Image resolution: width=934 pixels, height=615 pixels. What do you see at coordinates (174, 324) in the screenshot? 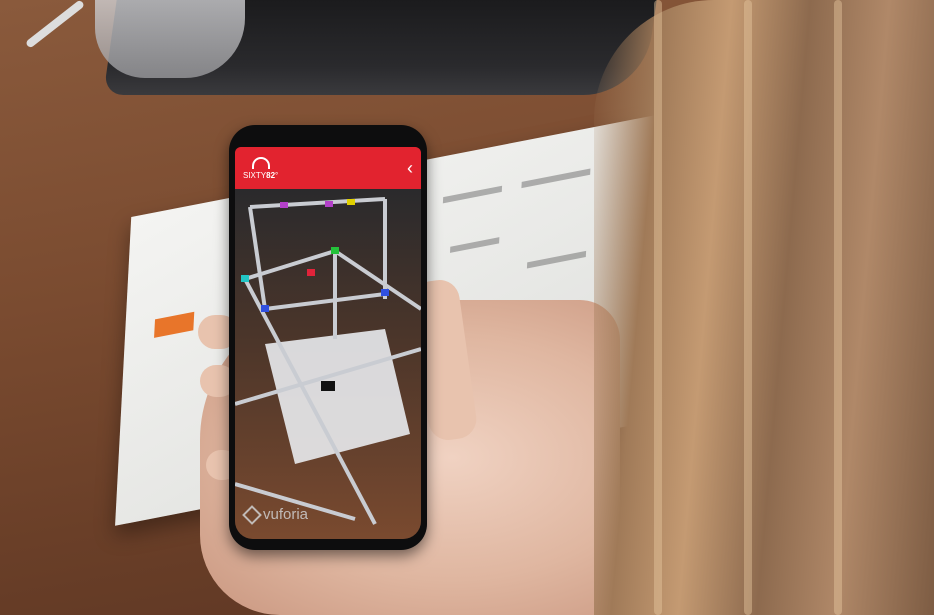
I see `catalog-orange-tab` at bounding box center [174, 324].